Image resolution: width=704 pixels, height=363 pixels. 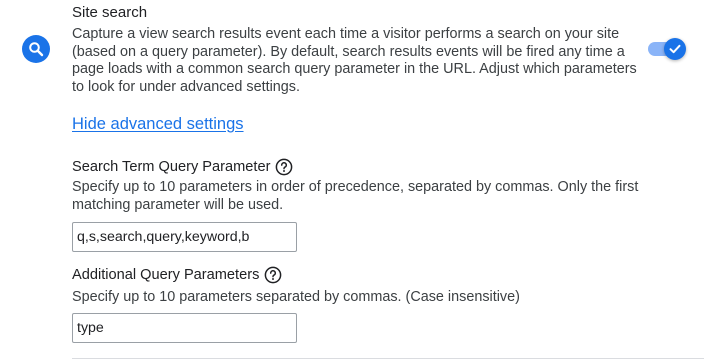 What do you see at coordinates (184, 237) in the screenshot?
I see `search-term-input` at bounding box center [184, 237].